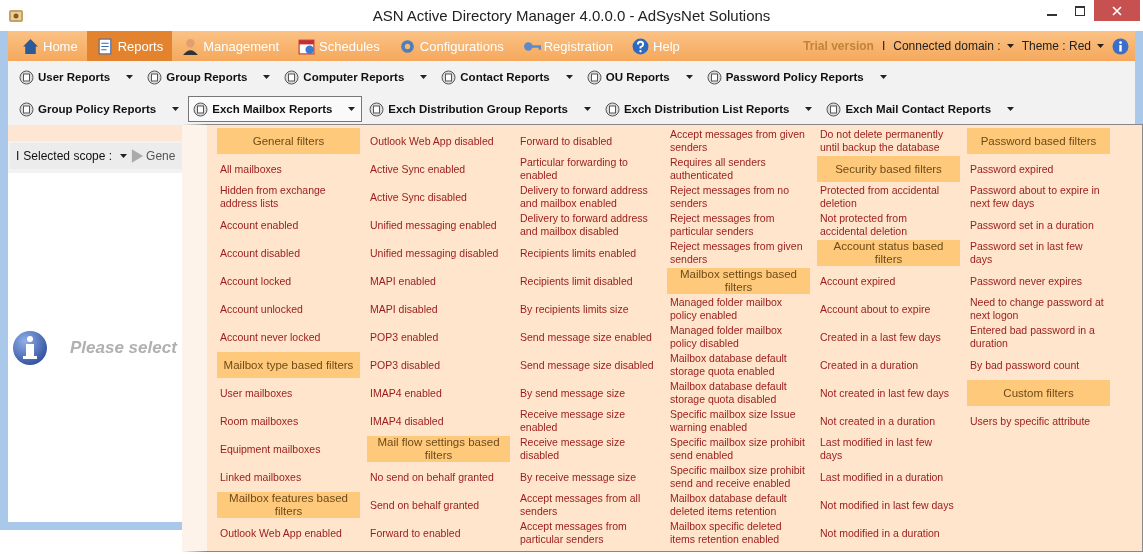 The height and width of the screenshot is (554, 1143). Describe the element at coordinates (888, 421) in the screenshot. I see `filter-menu-item: Not created in a duration` at that location.